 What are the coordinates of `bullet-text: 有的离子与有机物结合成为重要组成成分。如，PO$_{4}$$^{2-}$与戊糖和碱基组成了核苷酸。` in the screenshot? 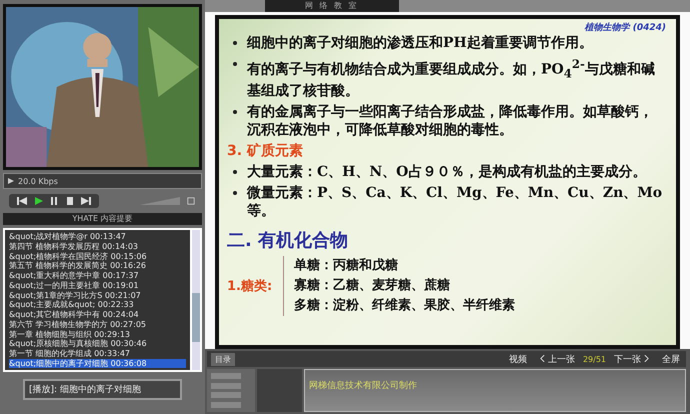 It's located at (451, 78).